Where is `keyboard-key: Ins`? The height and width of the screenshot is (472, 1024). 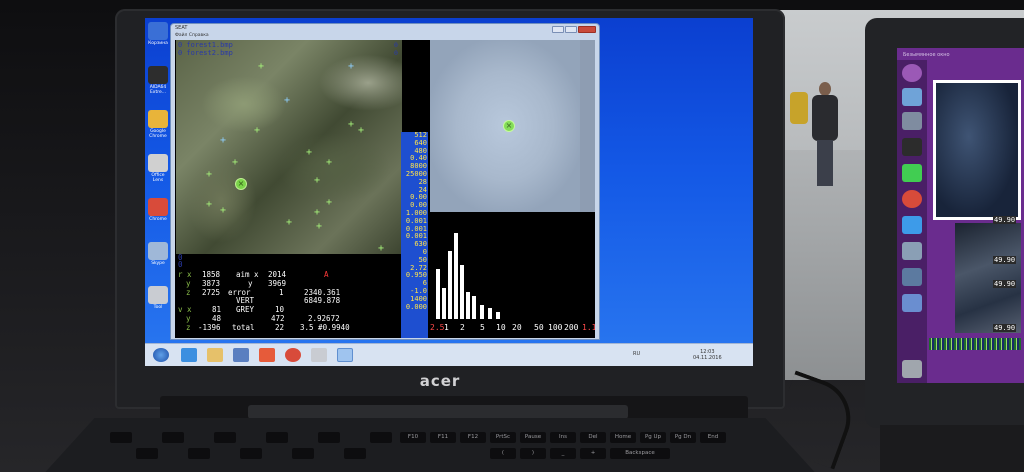 keyboard-key: Ins is located at coordinates (563, 437).